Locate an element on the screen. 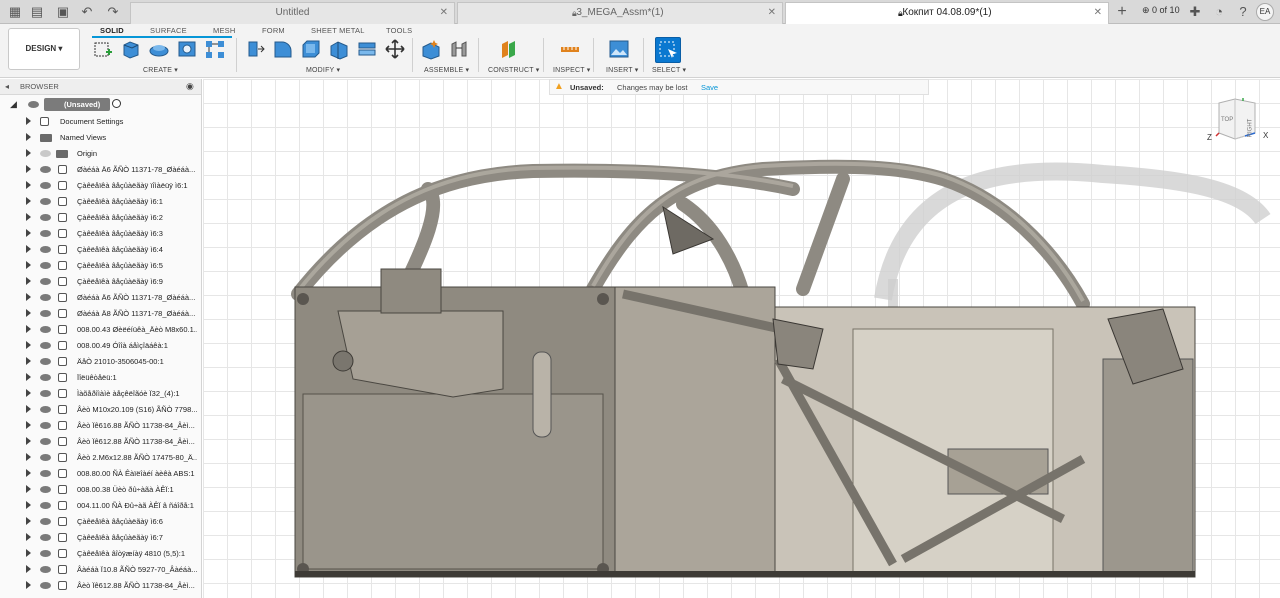  tab-form: FORM is located at coordinates (273, 30).